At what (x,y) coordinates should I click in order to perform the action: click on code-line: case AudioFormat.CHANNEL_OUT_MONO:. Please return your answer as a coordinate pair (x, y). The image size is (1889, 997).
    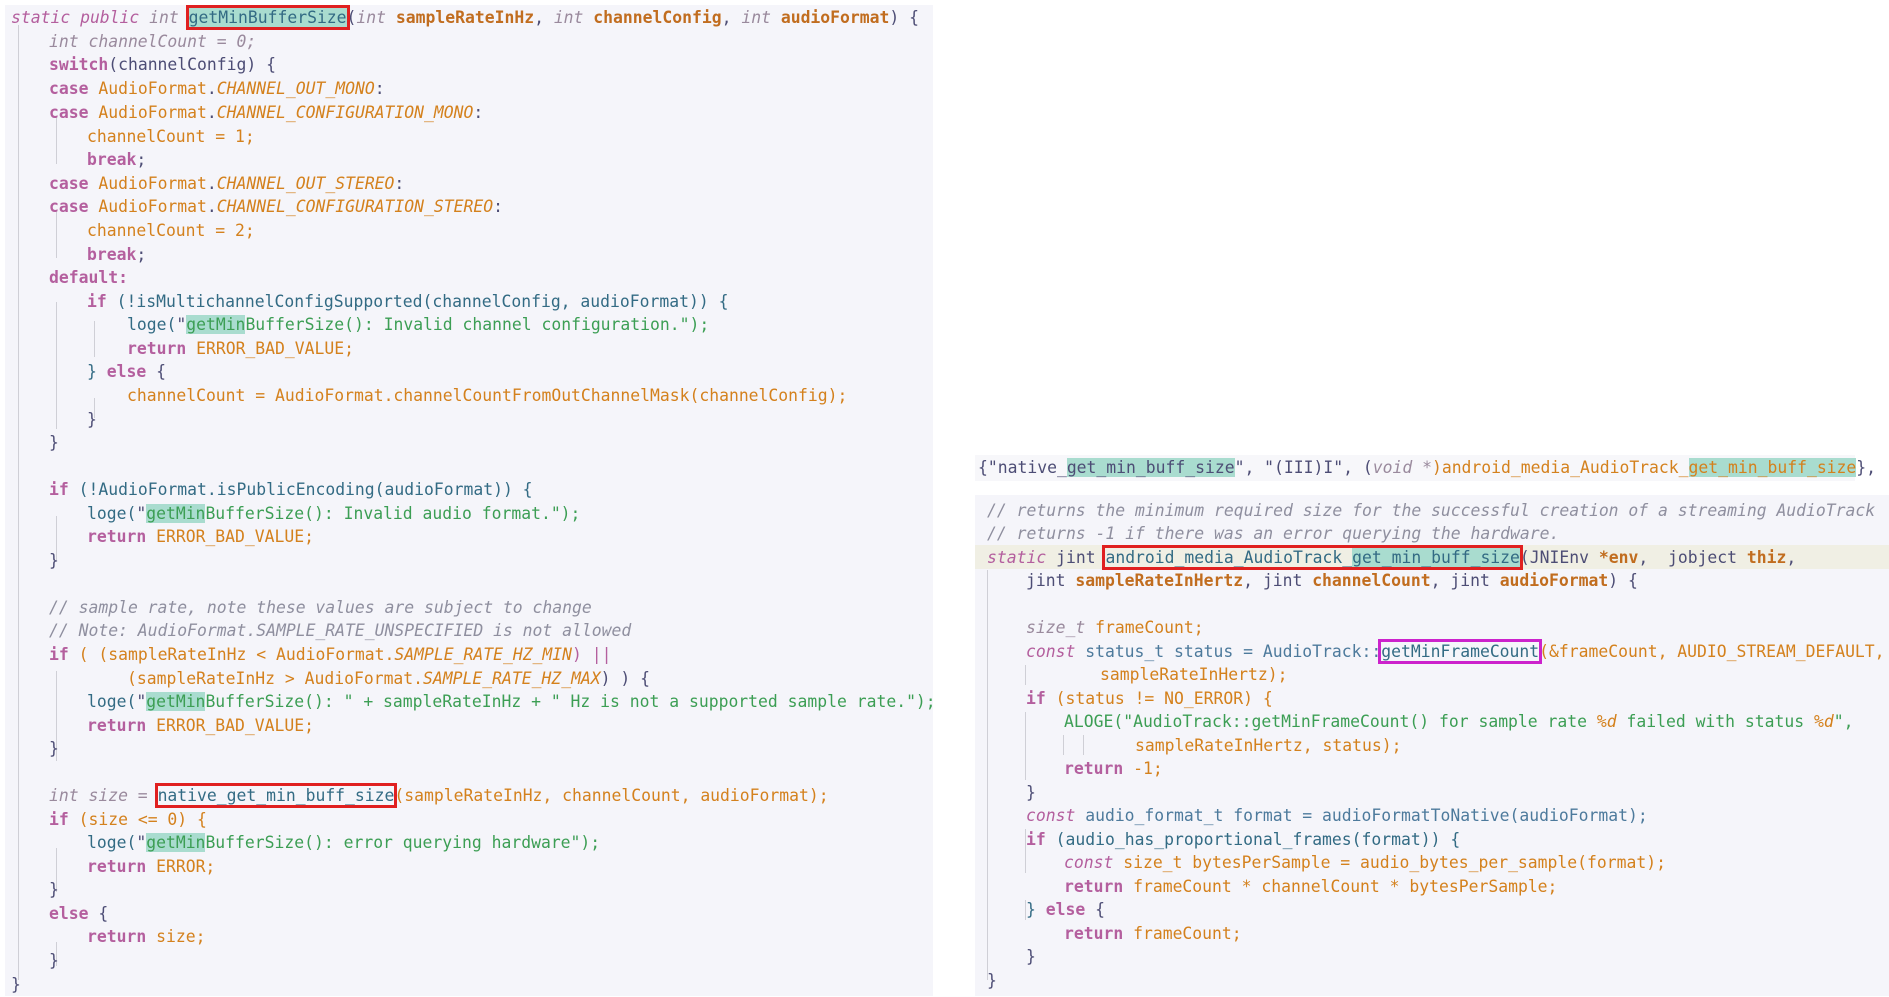
    Looking at the image, I should click on (217, 88).